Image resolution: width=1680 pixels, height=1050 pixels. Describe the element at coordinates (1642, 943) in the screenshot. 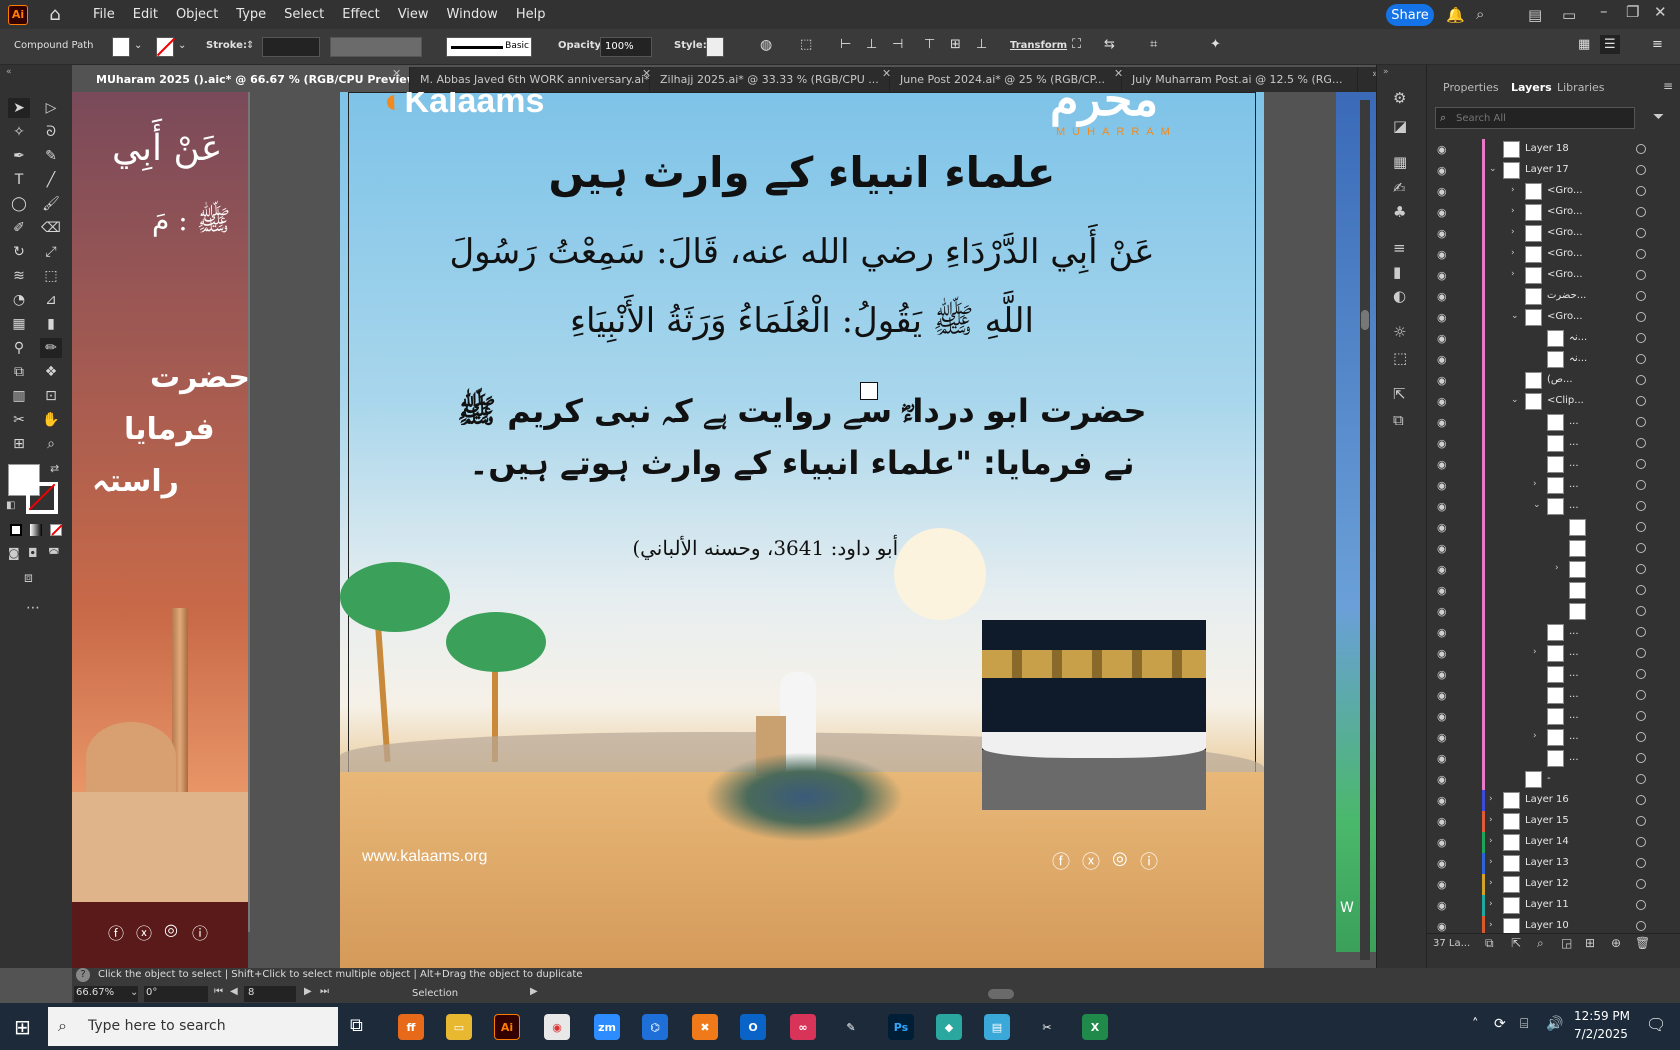

I see `delete-layer-icon: 🗑` at that location.